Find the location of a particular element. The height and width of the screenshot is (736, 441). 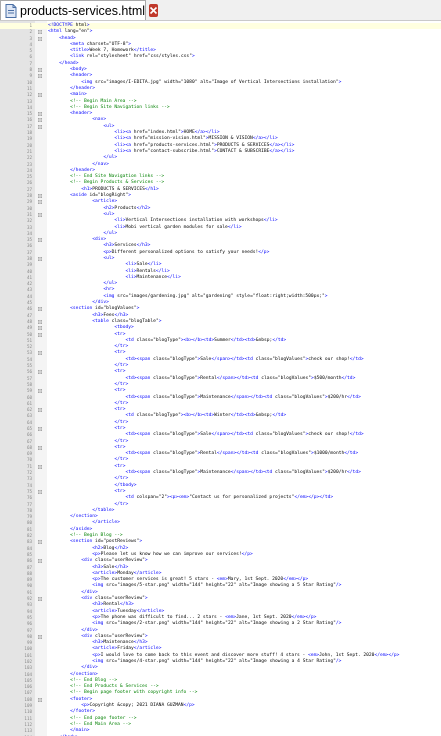

tab-products-services: products-services.html is located at coordinates (79, 10).